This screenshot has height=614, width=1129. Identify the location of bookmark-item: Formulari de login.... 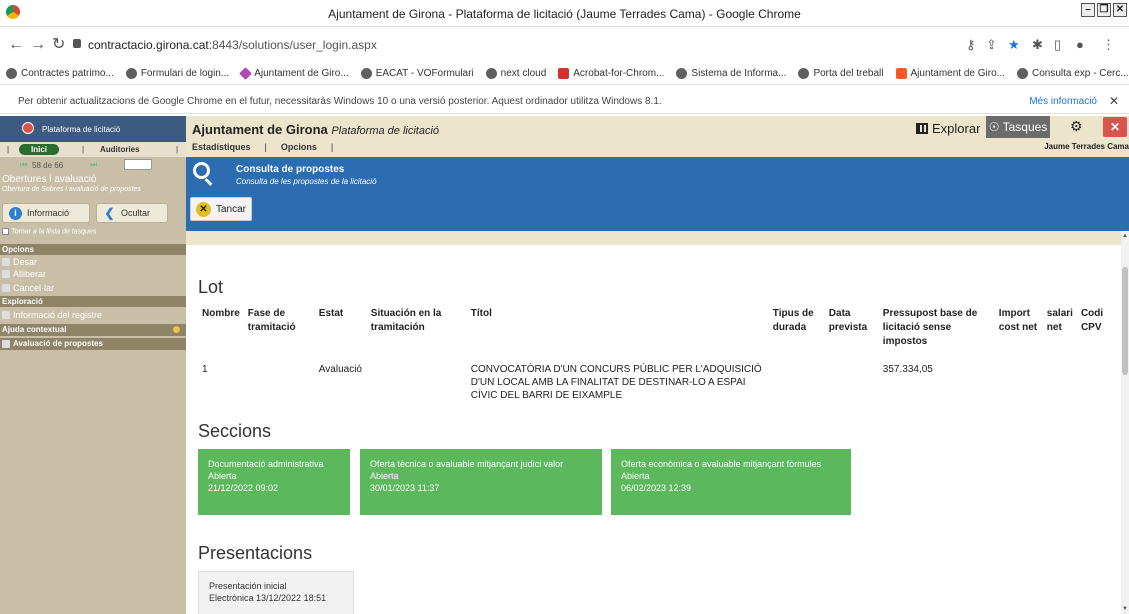
(177, 73).